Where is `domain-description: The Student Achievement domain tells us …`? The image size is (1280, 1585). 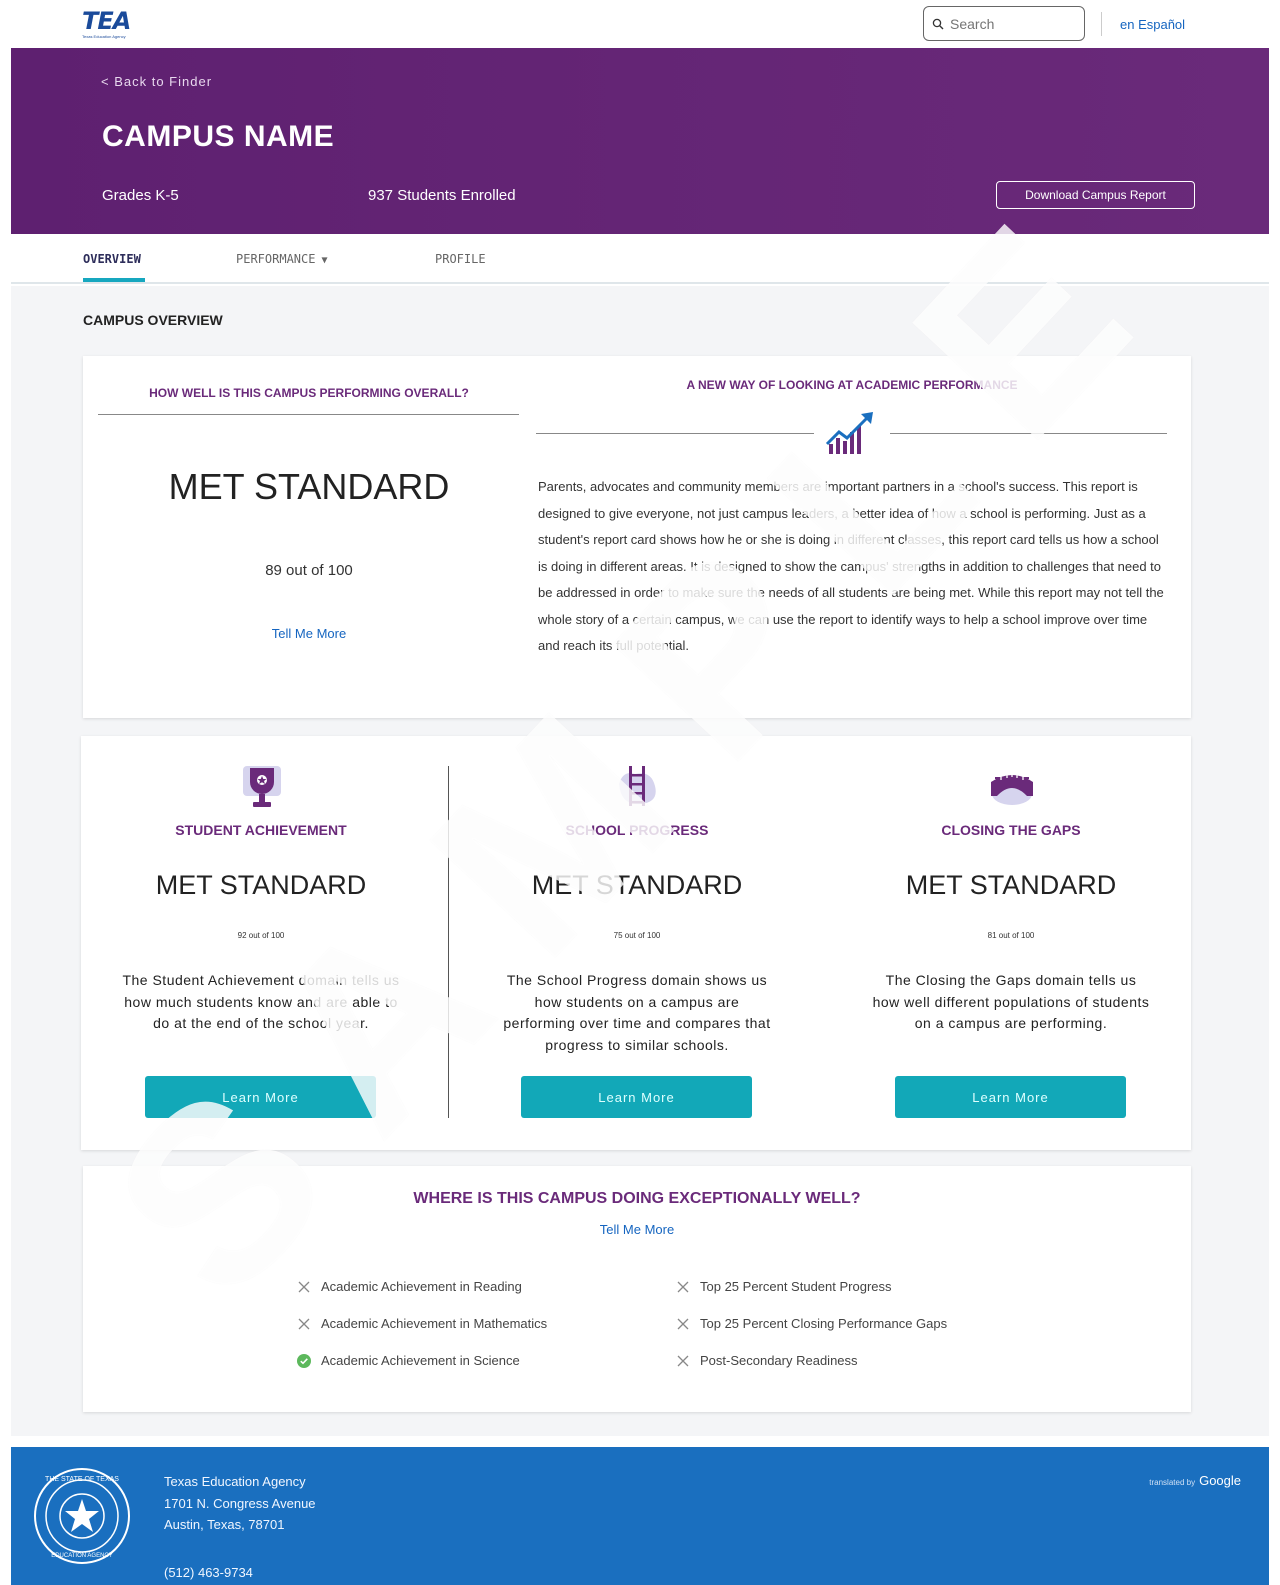
domain-description: The Student Achievement domain tells us … is located at coordinates (261, 1001).